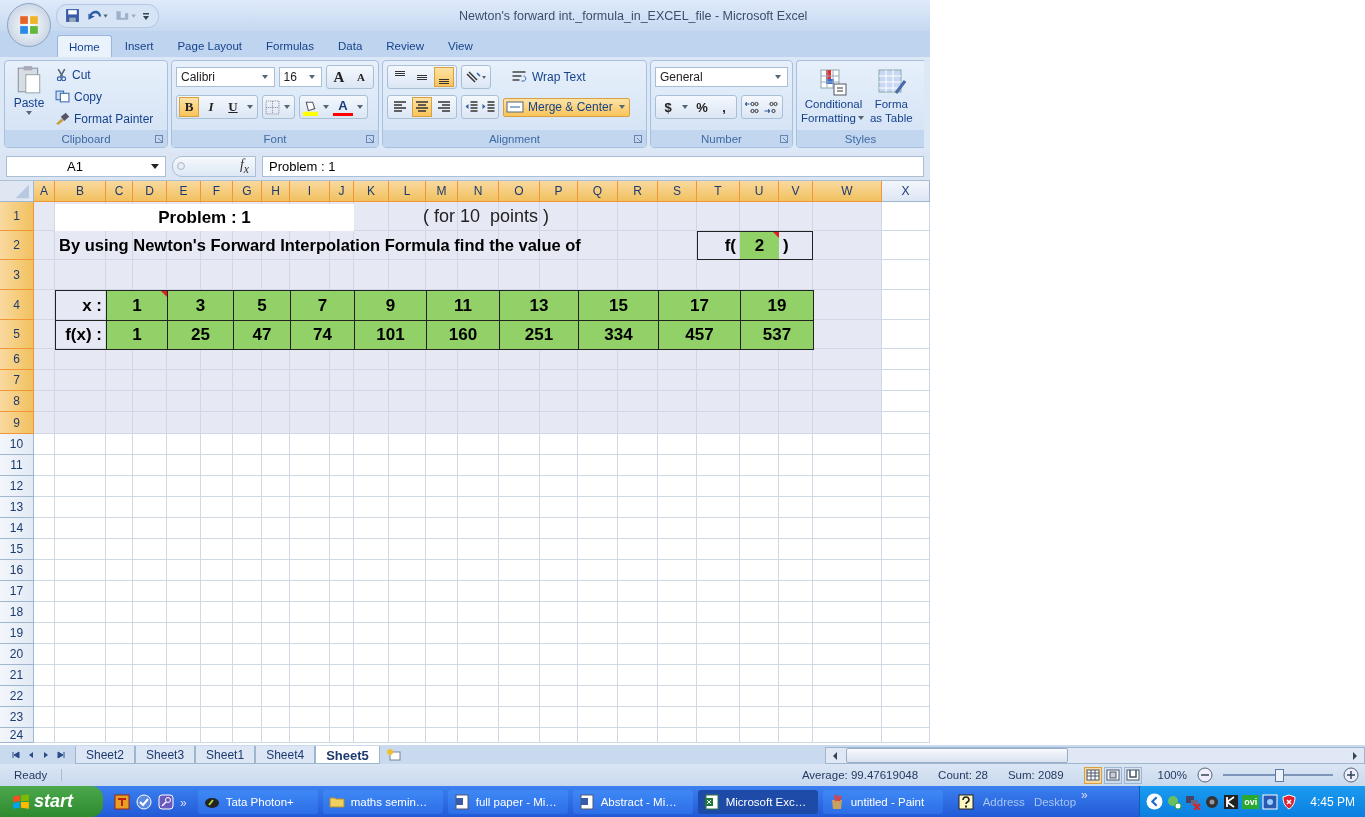  I want to click on page-break-view-button, so click(1132, 775).